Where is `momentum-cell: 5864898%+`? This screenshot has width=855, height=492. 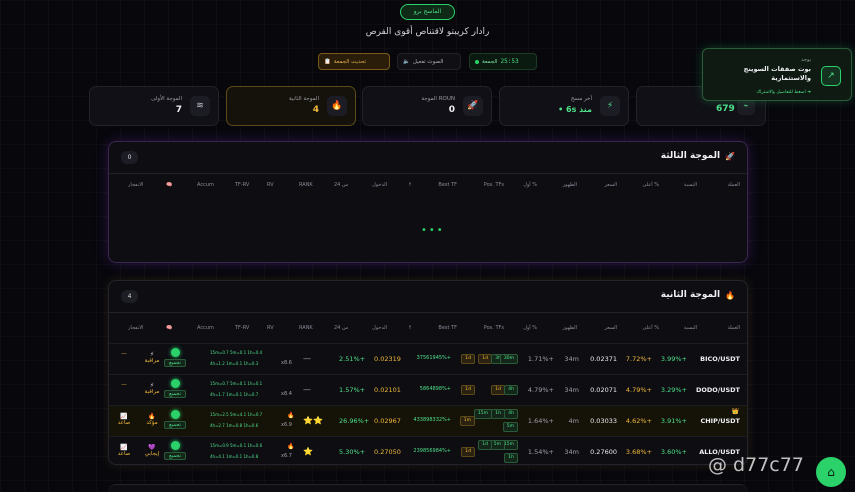
momentum-cell: 5864898%+ is located at coordinates (435, 389).